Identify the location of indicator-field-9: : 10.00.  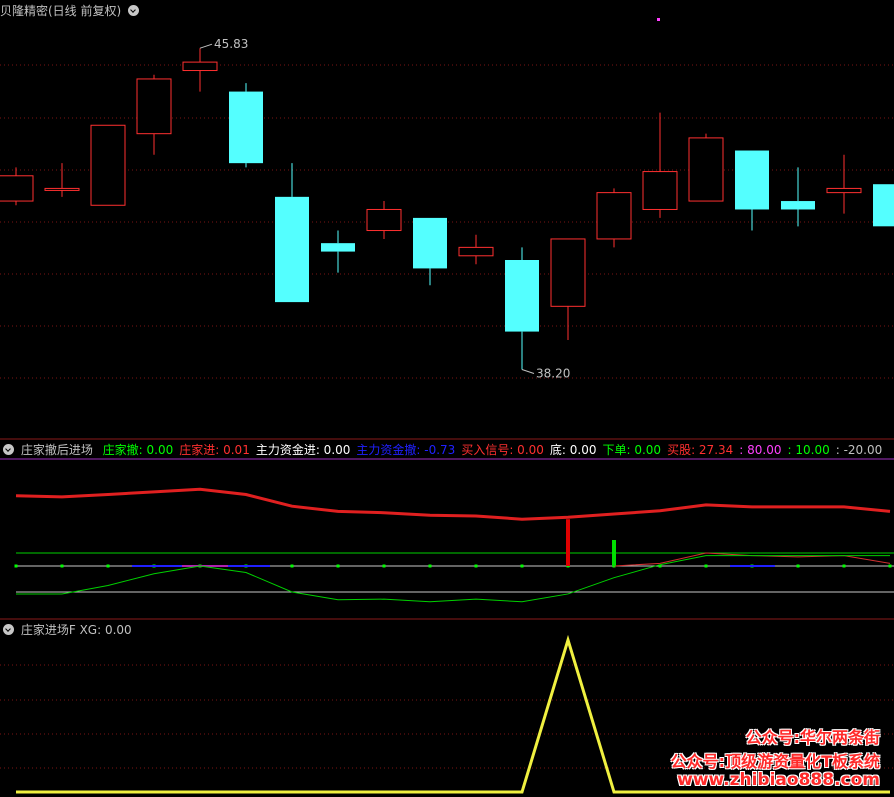
(808, 450).